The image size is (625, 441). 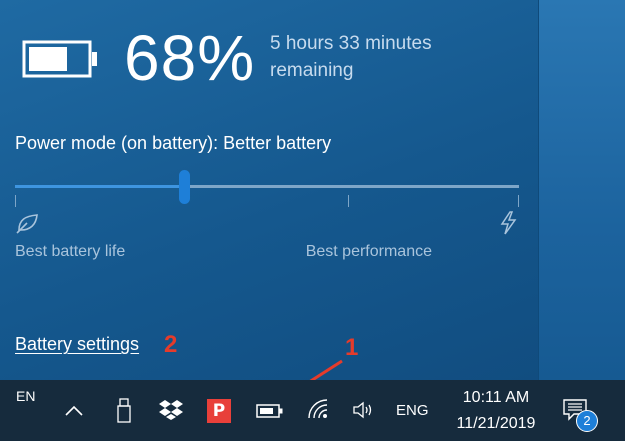 I want to click on battery-icon, so click(x=270, y=411).